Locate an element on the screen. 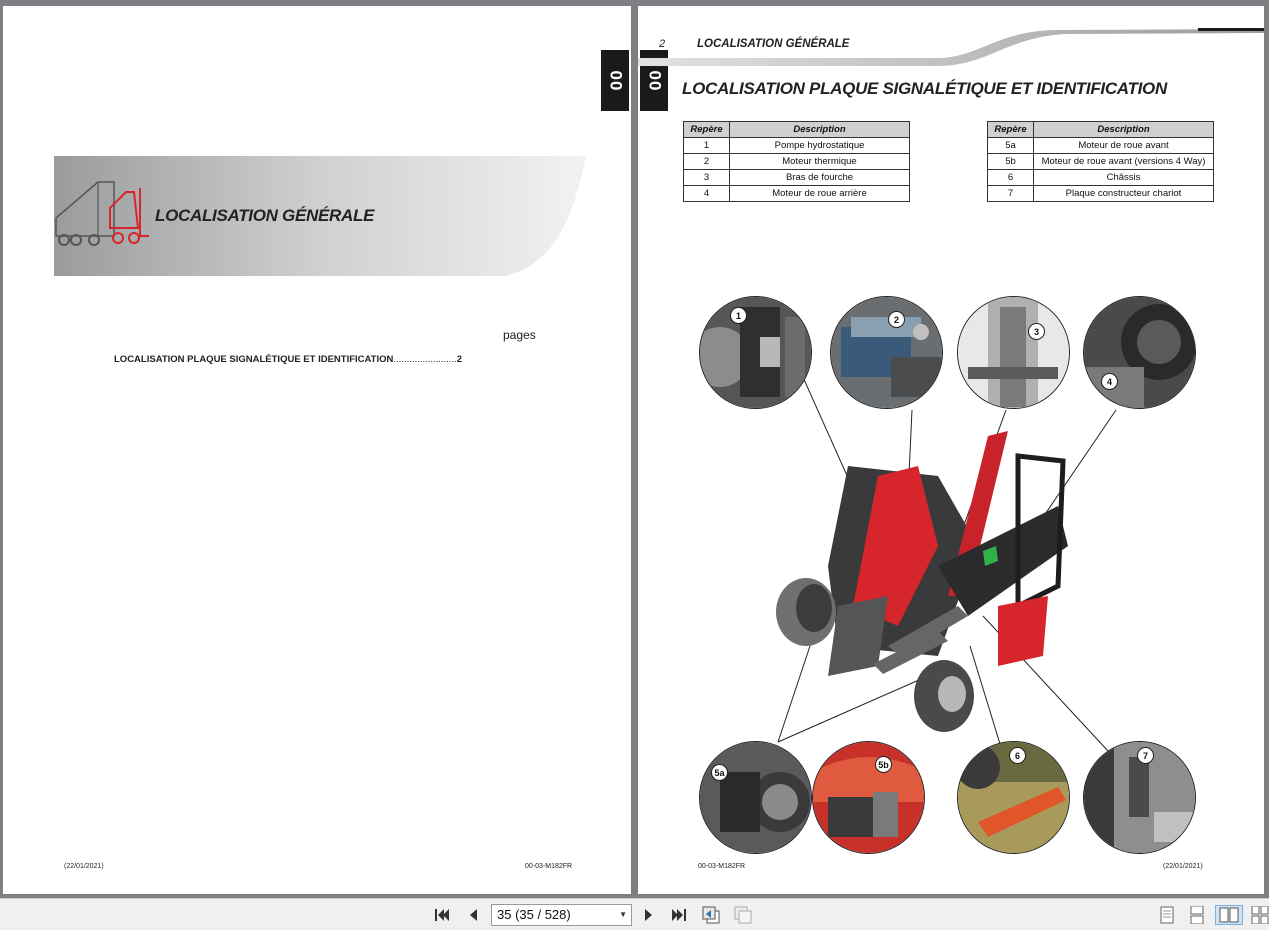 The image size is (1269, 930). previous-page-icon is located at coordinates (473, 915).